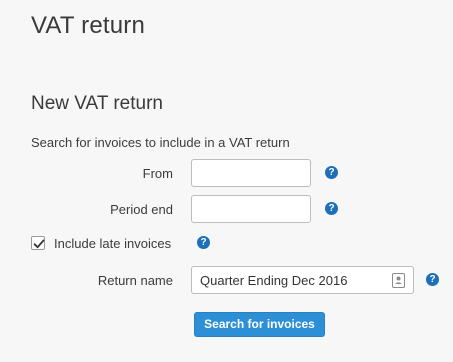 The image size is (453, 362). I want to click on page-title: VAT return, so click(88, 25).